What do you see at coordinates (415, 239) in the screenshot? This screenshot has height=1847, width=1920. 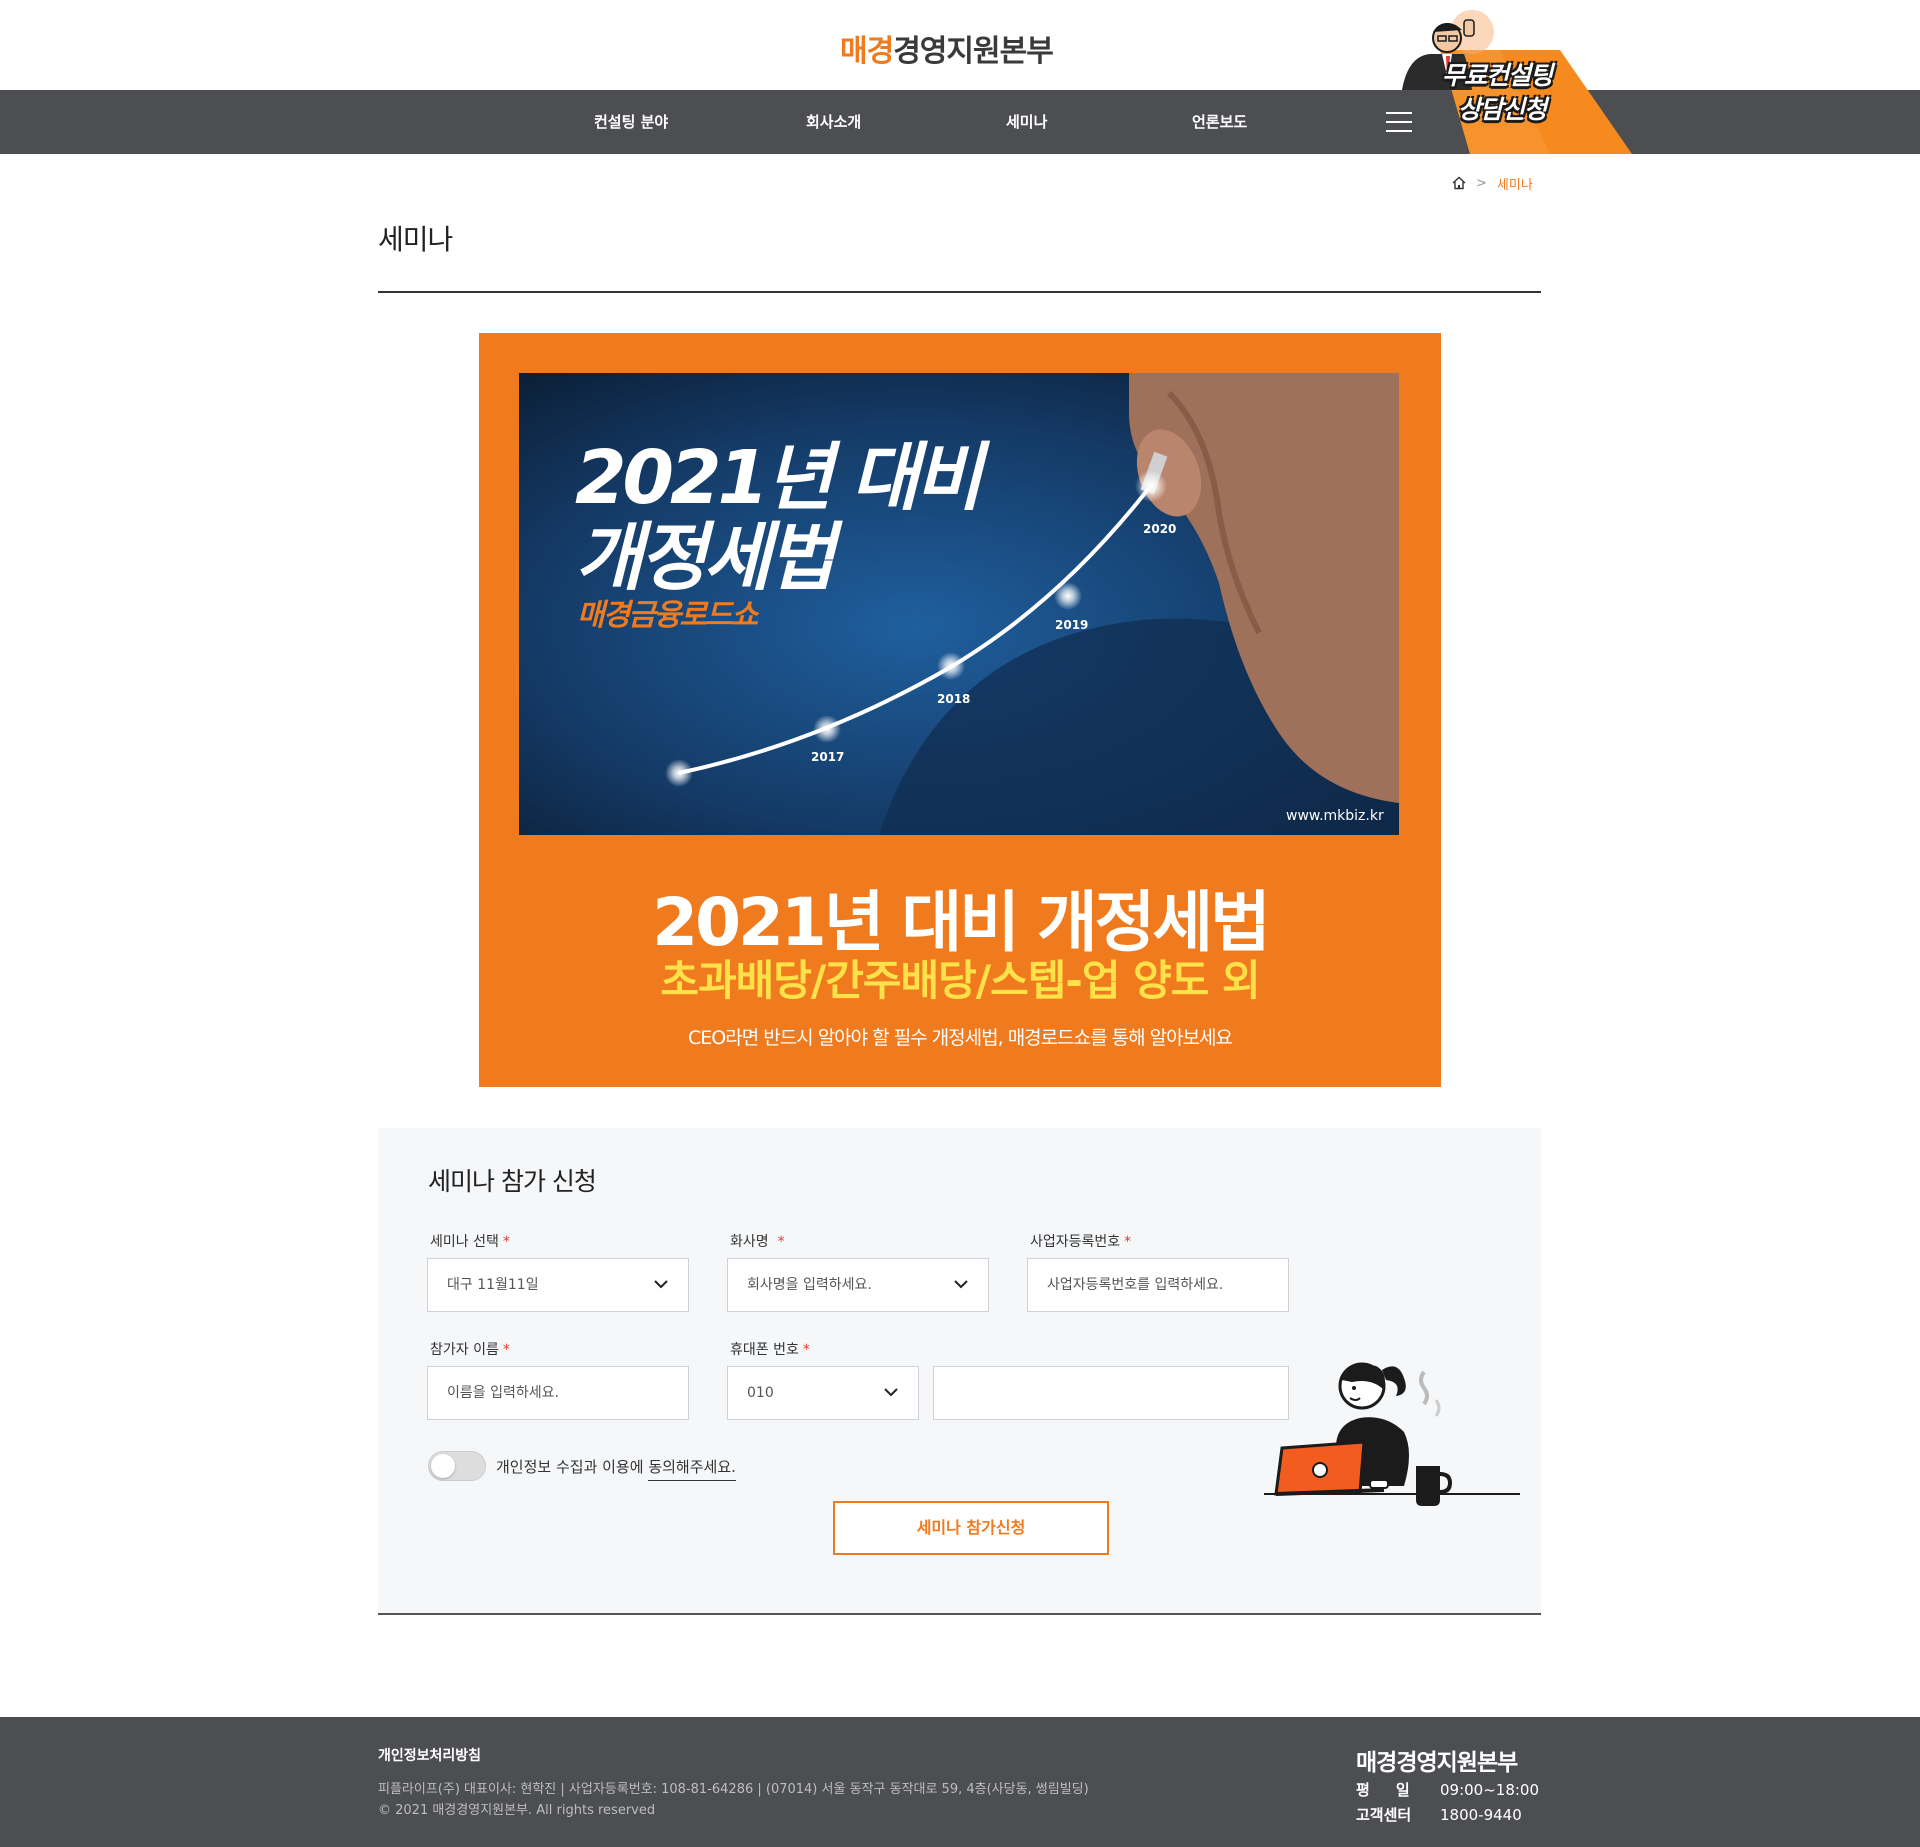 I see `page-title: 세미나` at bounding box center [415, 239].